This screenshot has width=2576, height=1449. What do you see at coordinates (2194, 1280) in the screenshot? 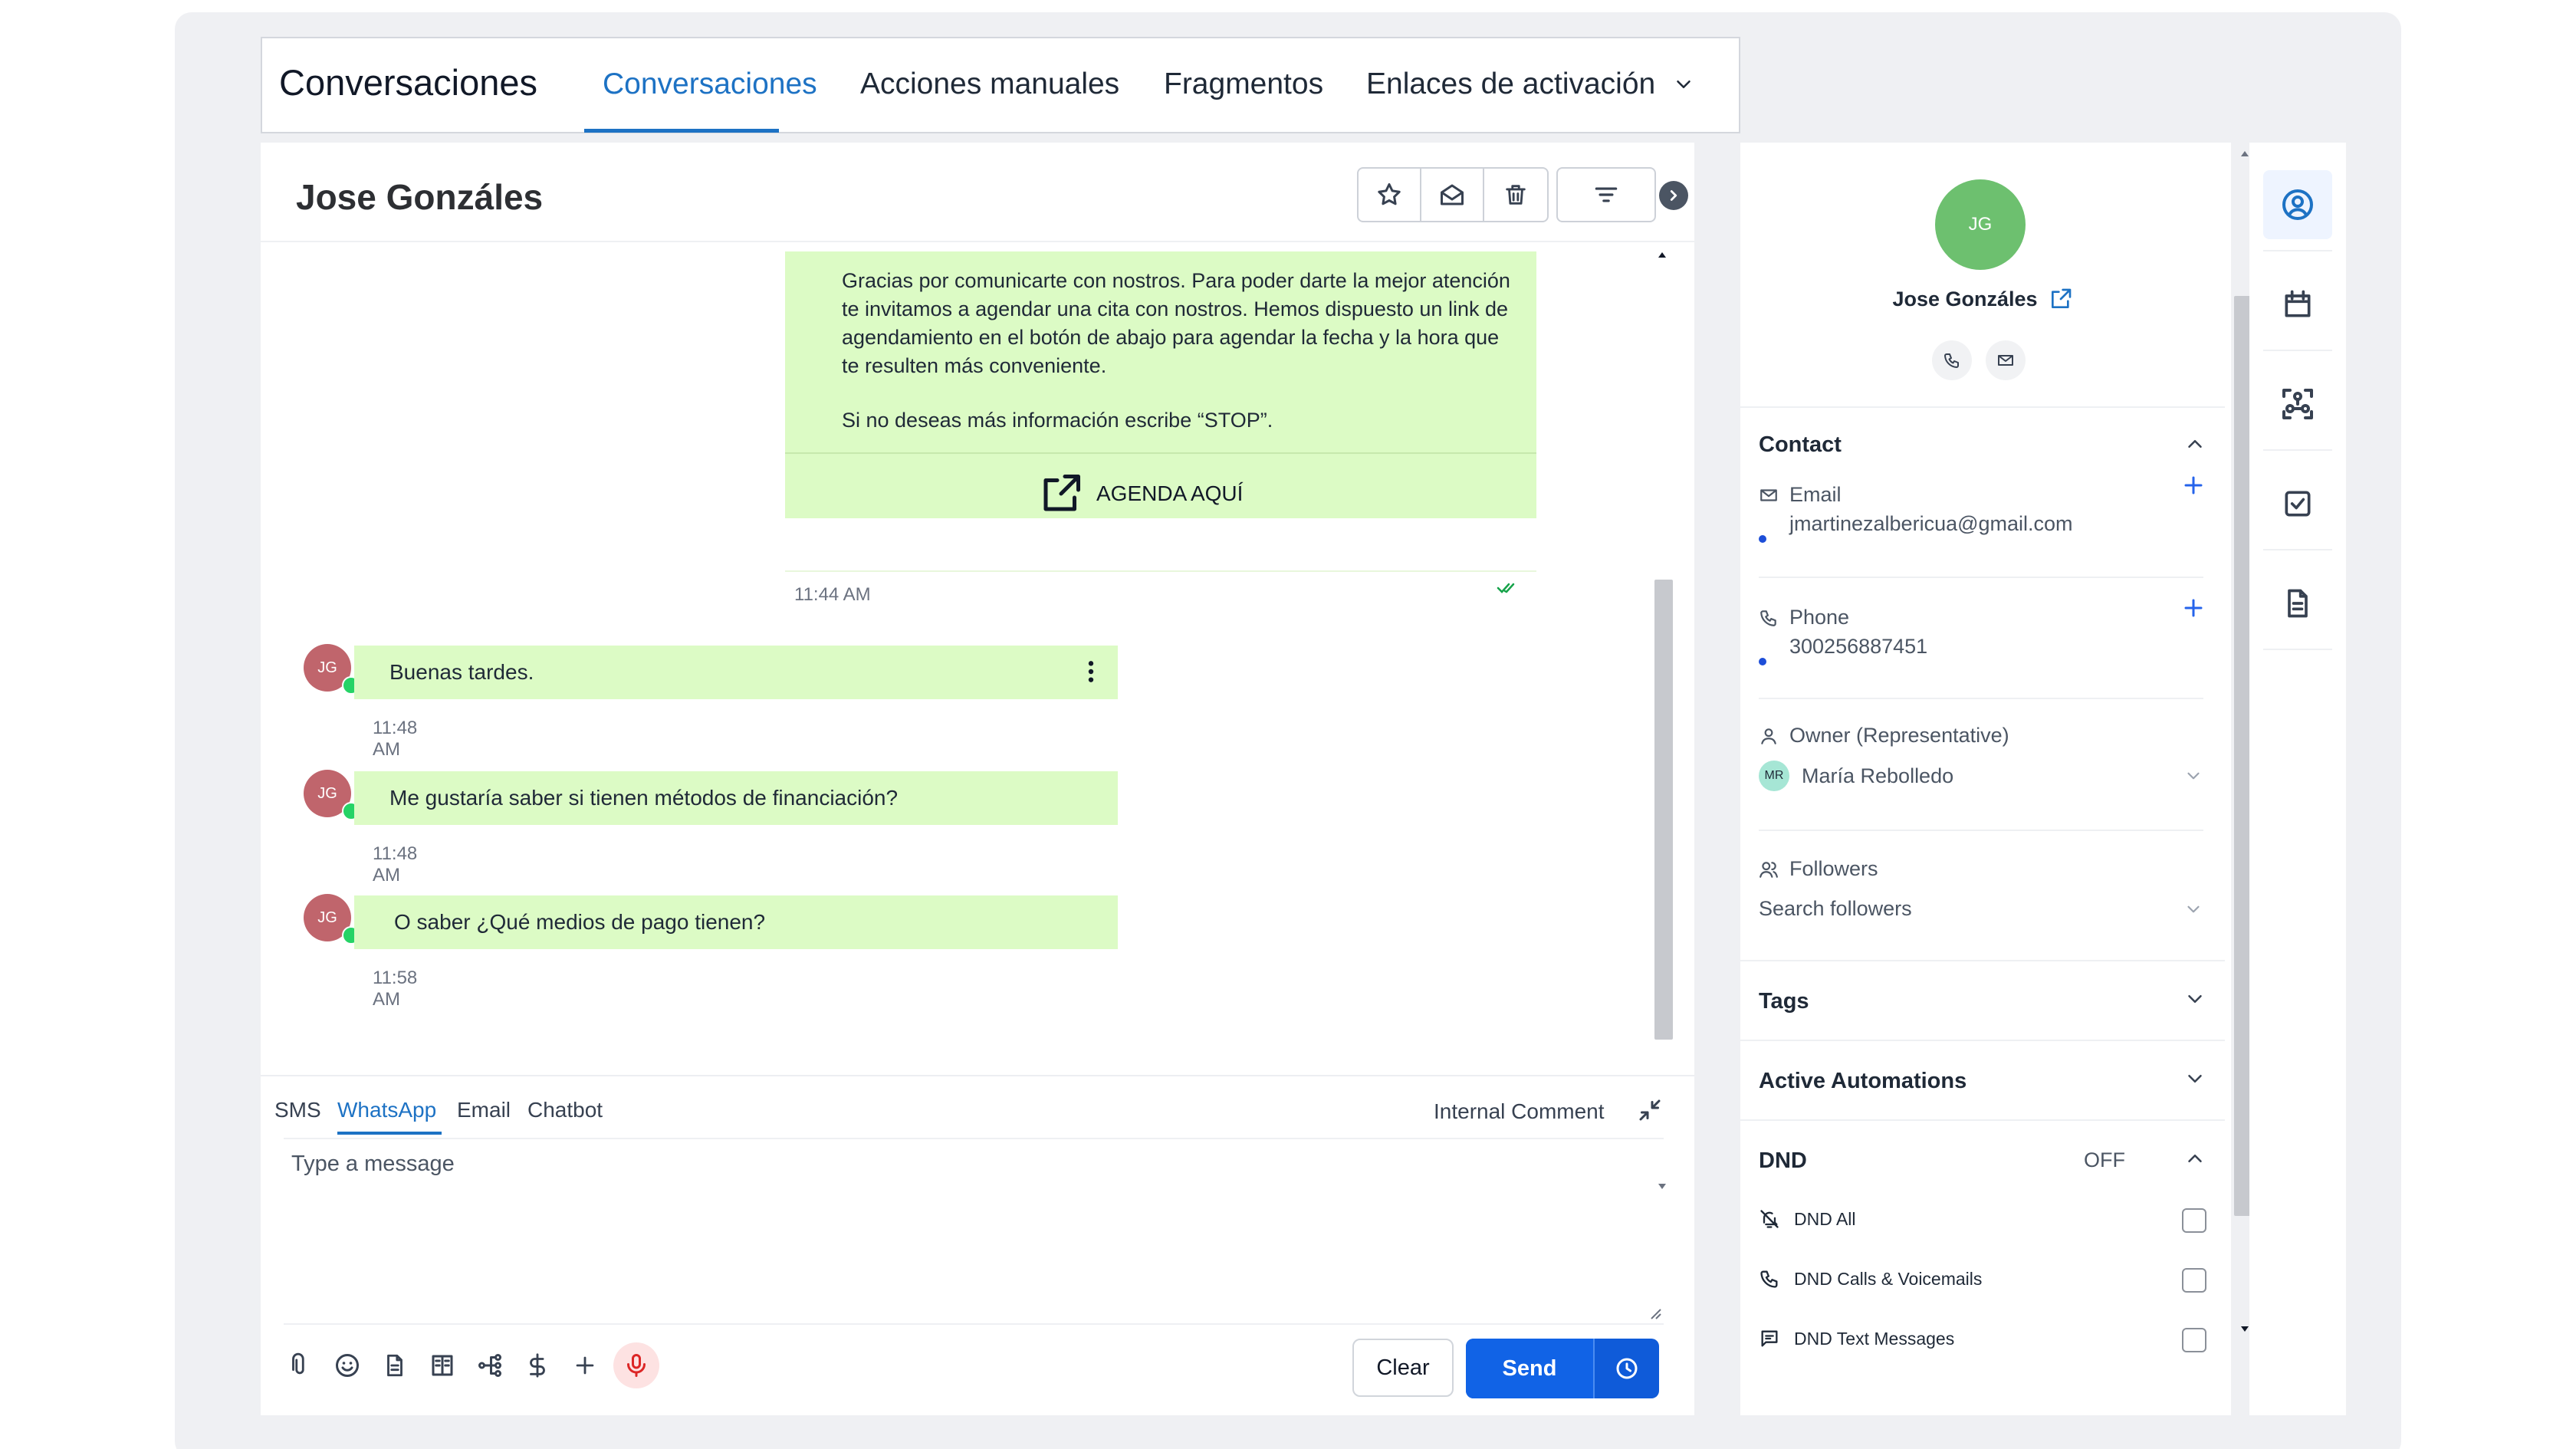
I see `dnd-calls-checkbox` at bounding box center [2194, 1280].